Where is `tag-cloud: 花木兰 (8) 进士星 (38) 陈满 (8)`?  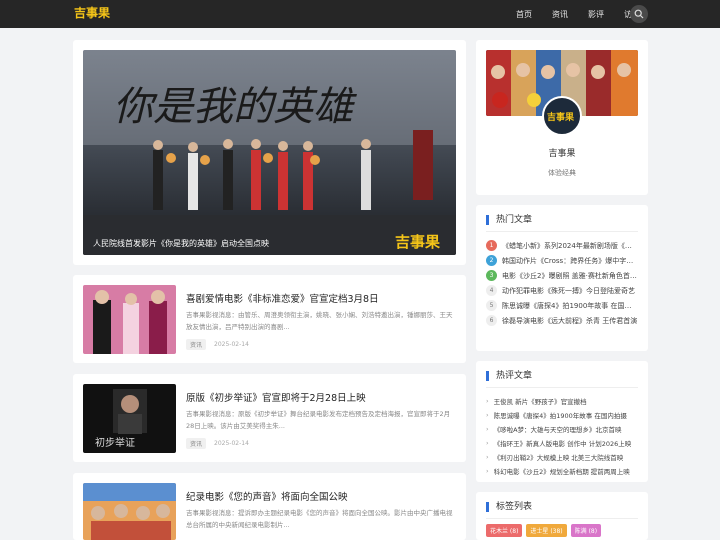 tag-cloud: 花木兰 (8) 进士星 (38) 陈满 (8) is located at coordinates (544, 530).